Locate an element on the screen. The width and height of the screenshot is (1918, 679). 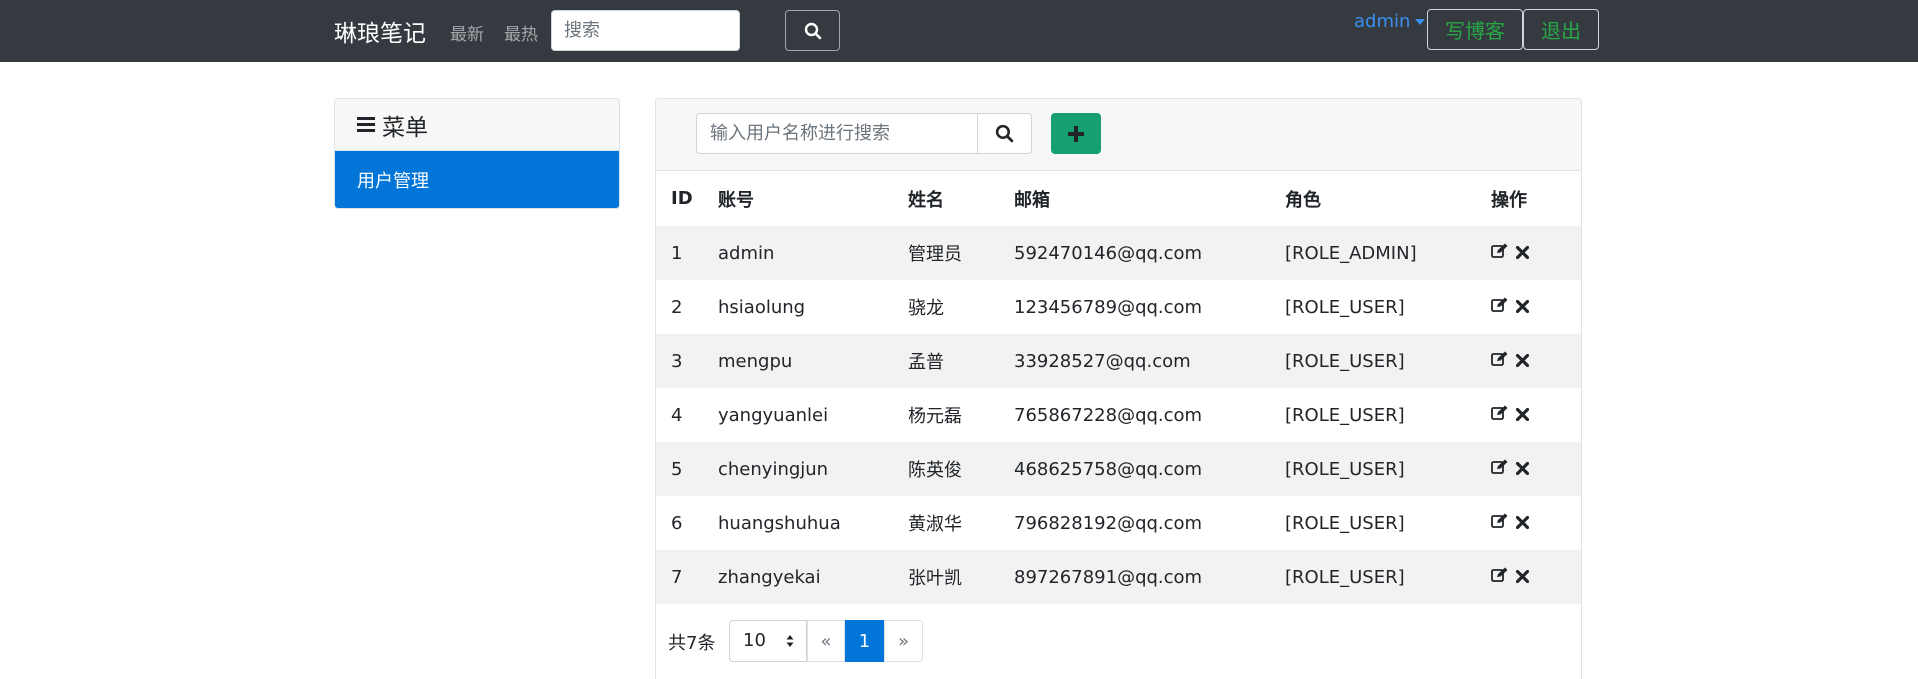
cell-email: 123456789@qq.com is located at coordinates (1108, 307).